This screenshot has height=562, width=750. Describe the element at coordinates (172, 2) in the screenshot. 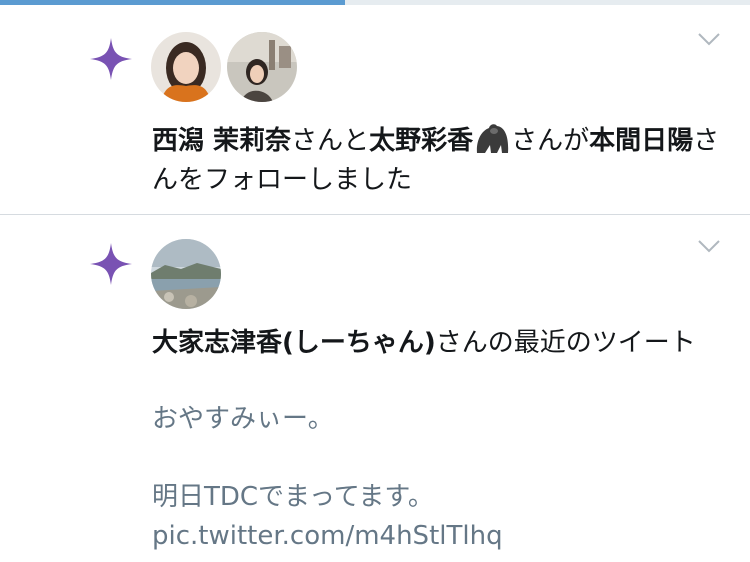

I see `progress-bar` at that location.